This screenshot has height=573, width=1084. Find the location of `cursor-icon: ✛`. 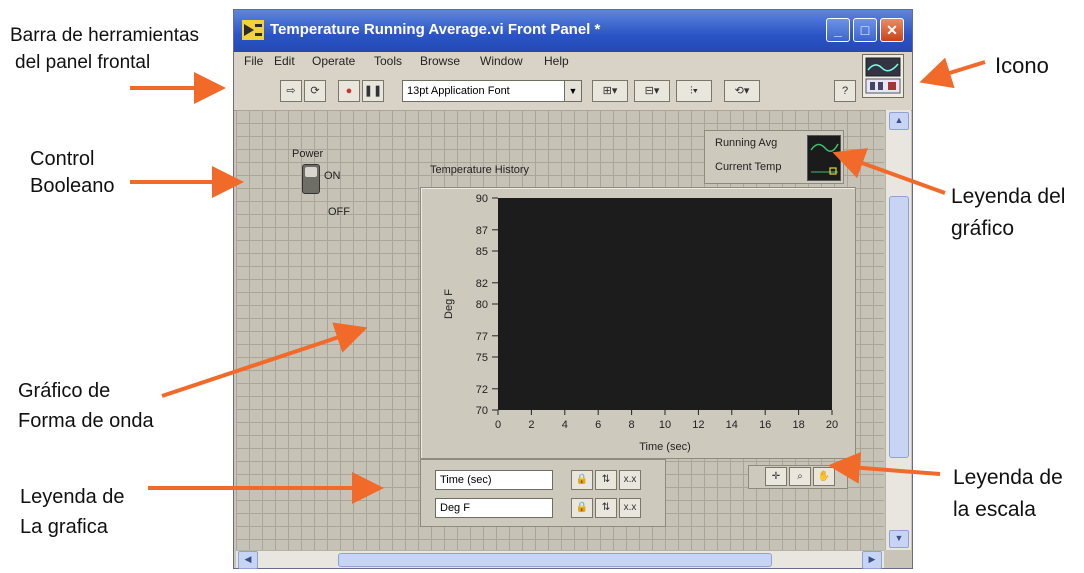

cursor-icon: ✛ is located at coordinates (776, 476).